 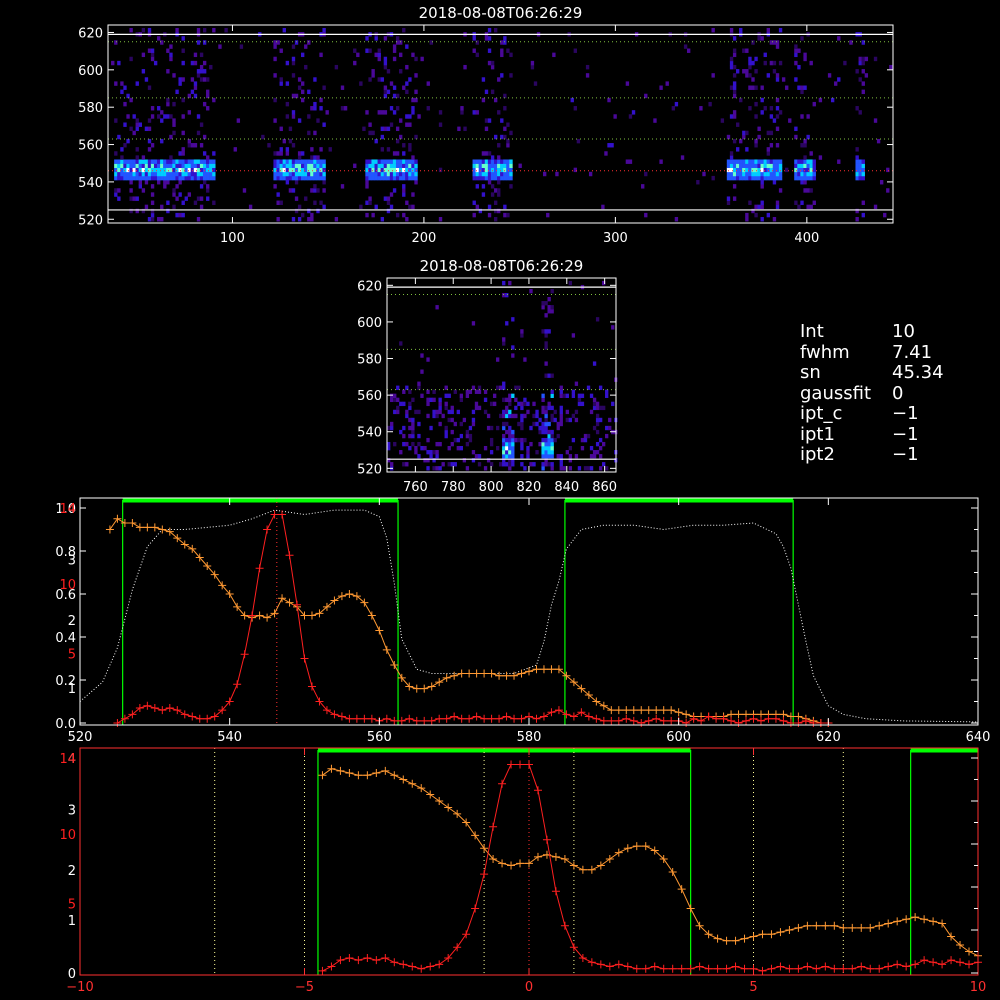 I want to click on series-markers, so click(x=650, y=867).